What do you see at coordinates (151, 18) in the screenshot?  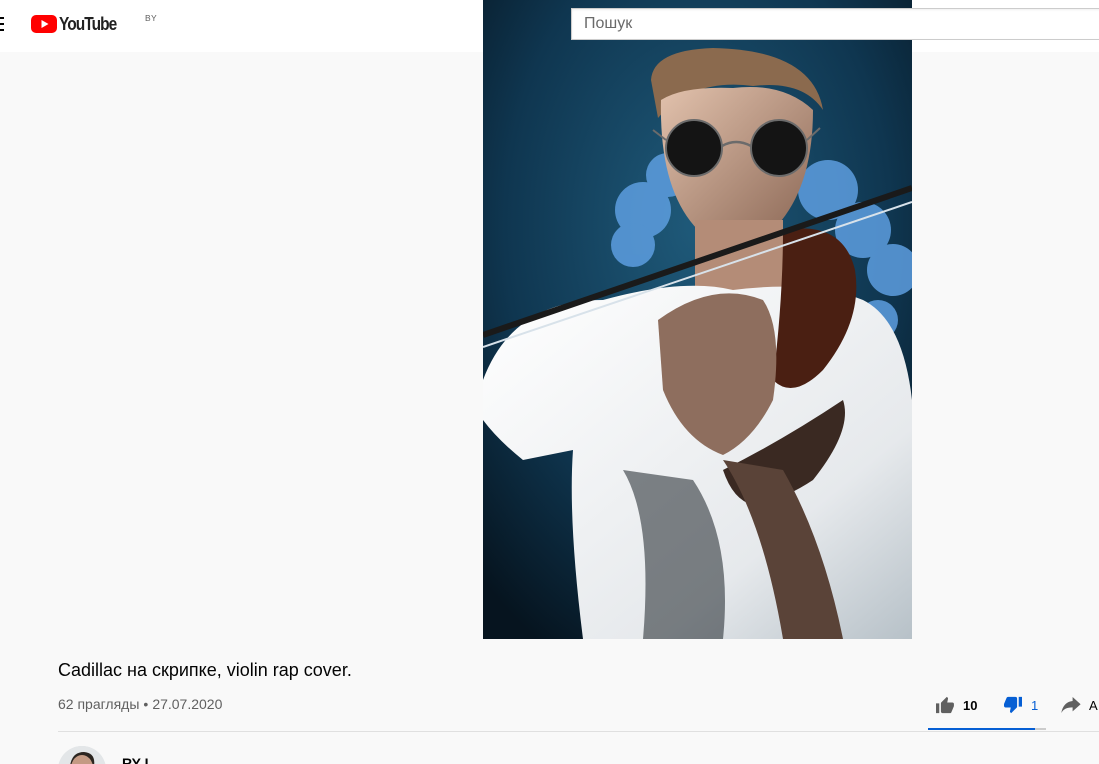 I see `country-code: BY` at bounding box center [151, 18].